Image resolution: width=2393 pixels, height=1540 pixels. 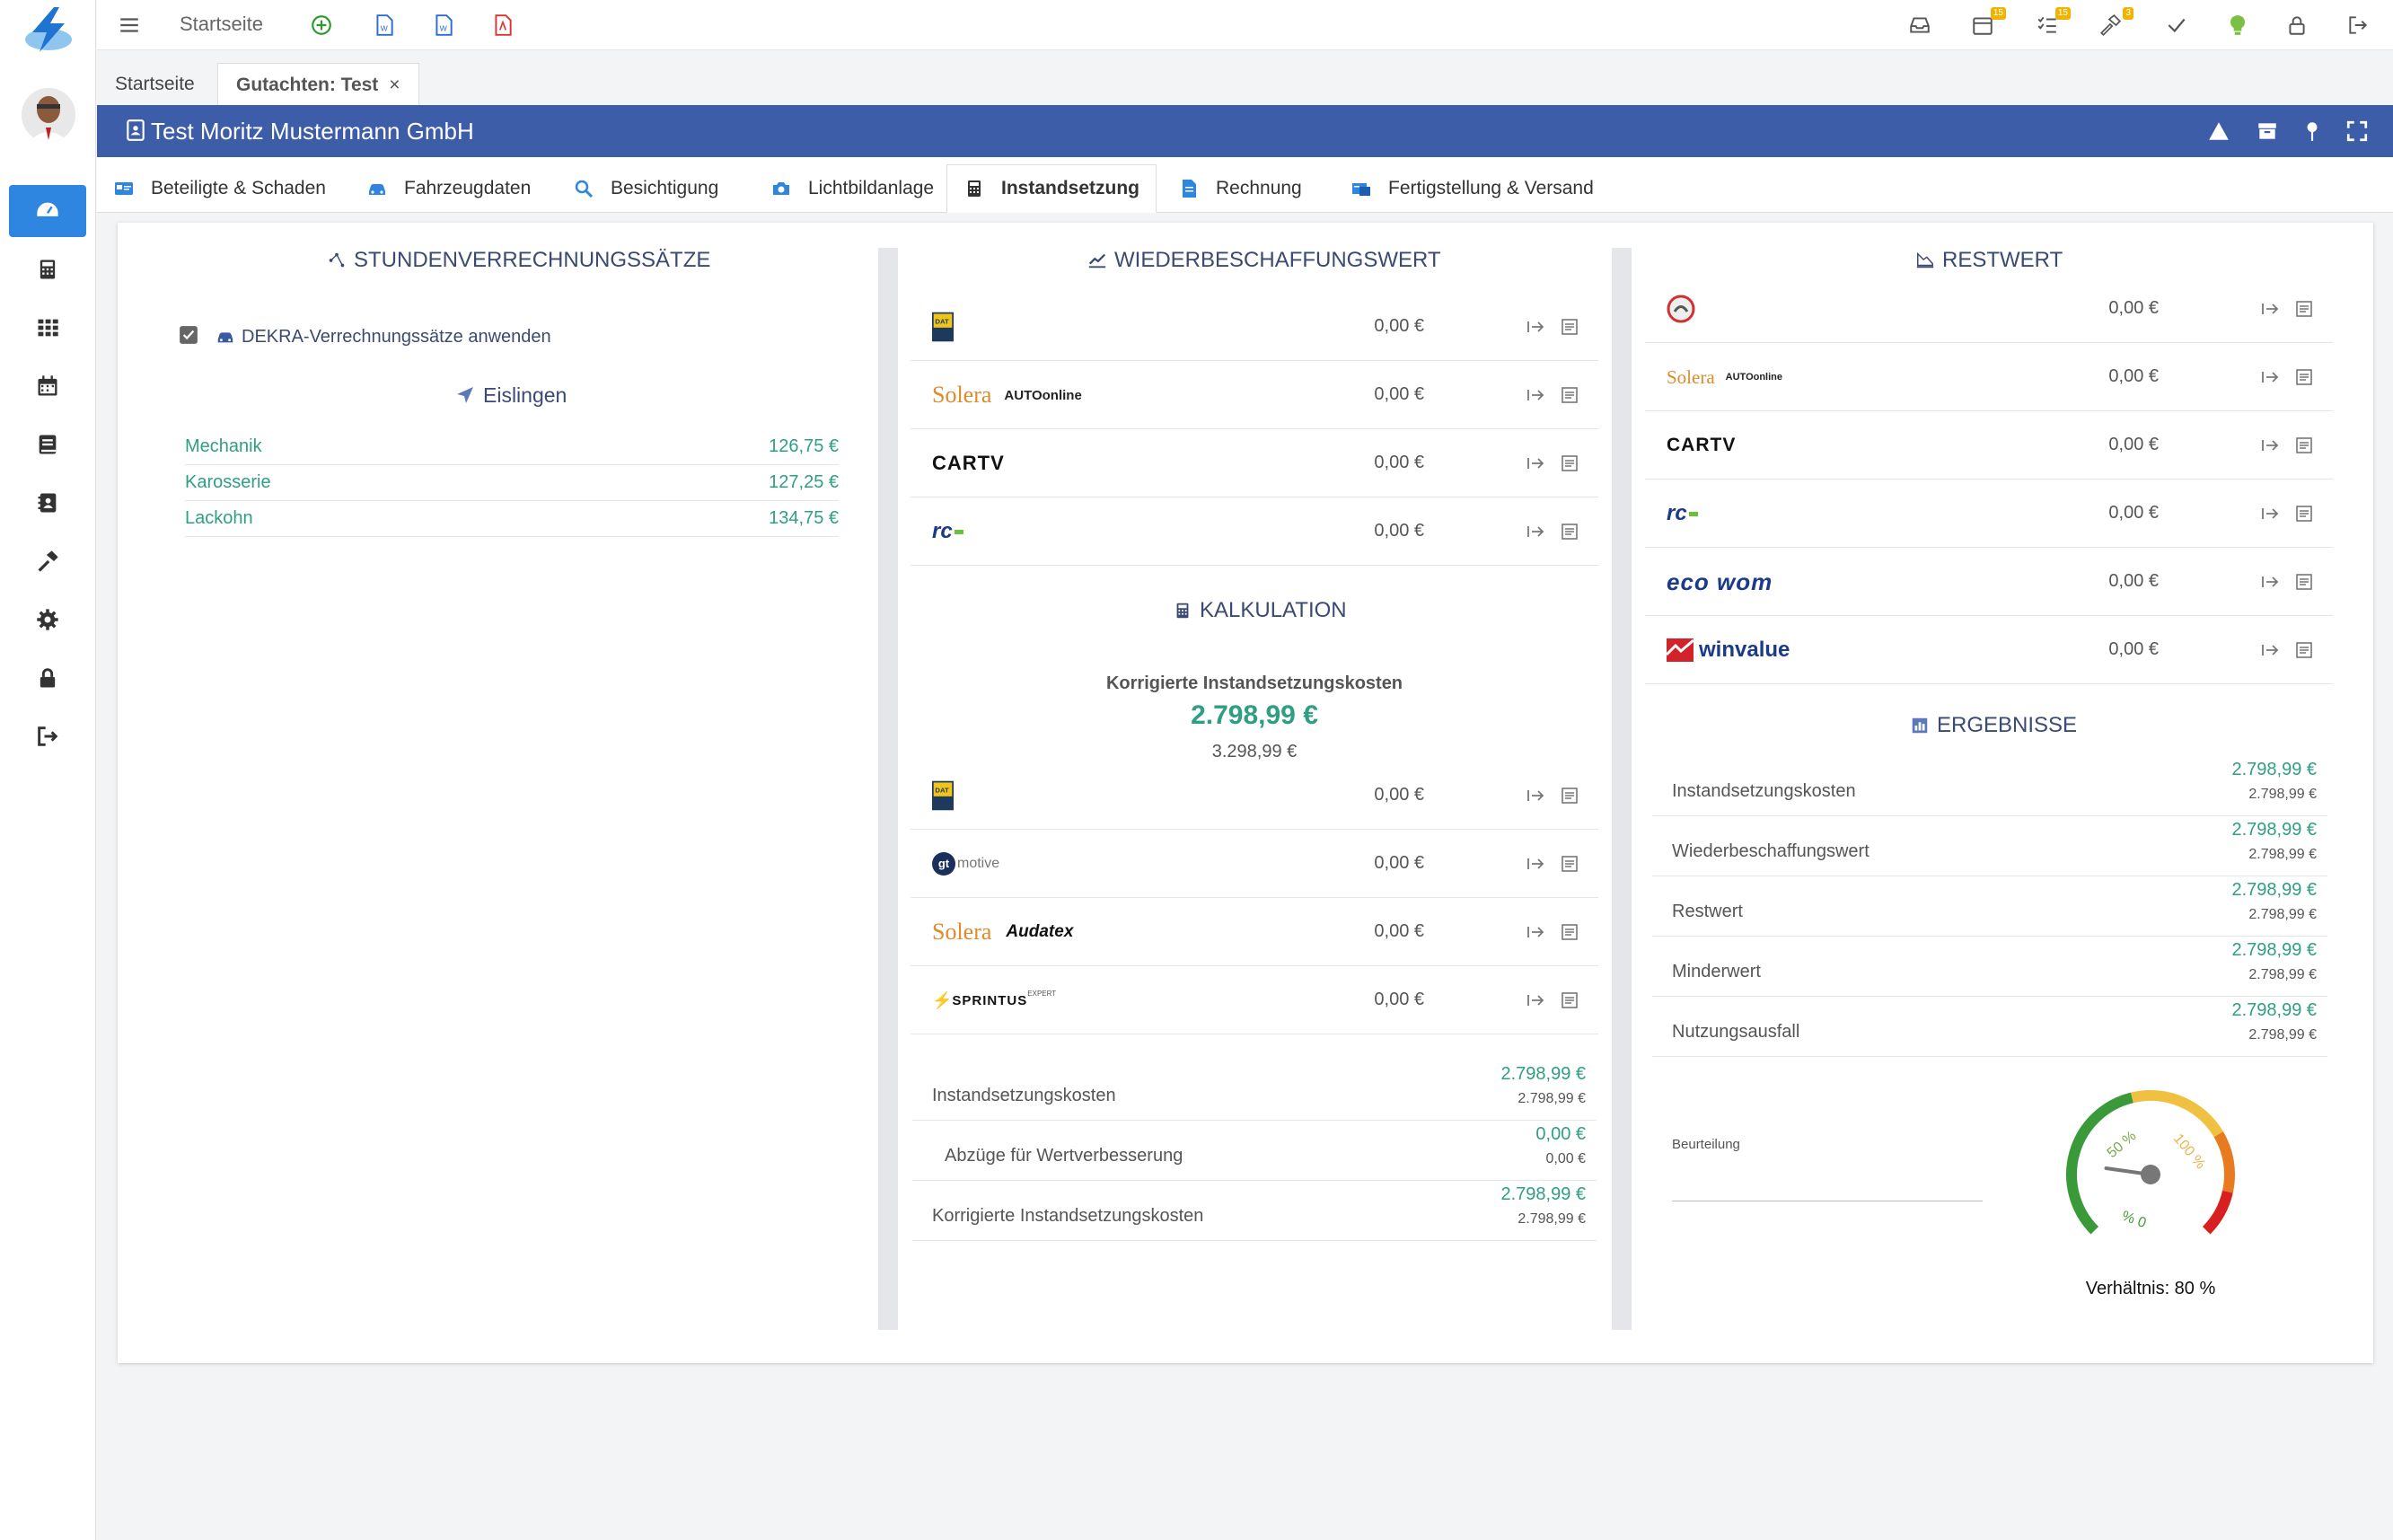 I want to click on tab-instandsetzung: Instandsetzung, so click(x=1051, y=188).